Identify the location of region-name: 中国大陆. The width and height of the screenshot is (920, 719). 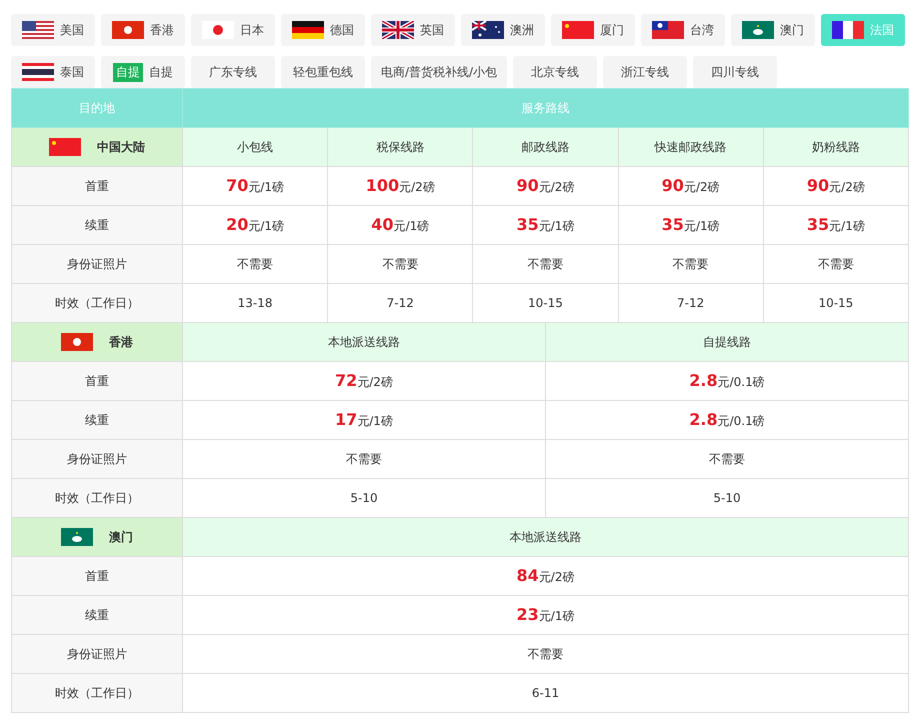
(121, 147).